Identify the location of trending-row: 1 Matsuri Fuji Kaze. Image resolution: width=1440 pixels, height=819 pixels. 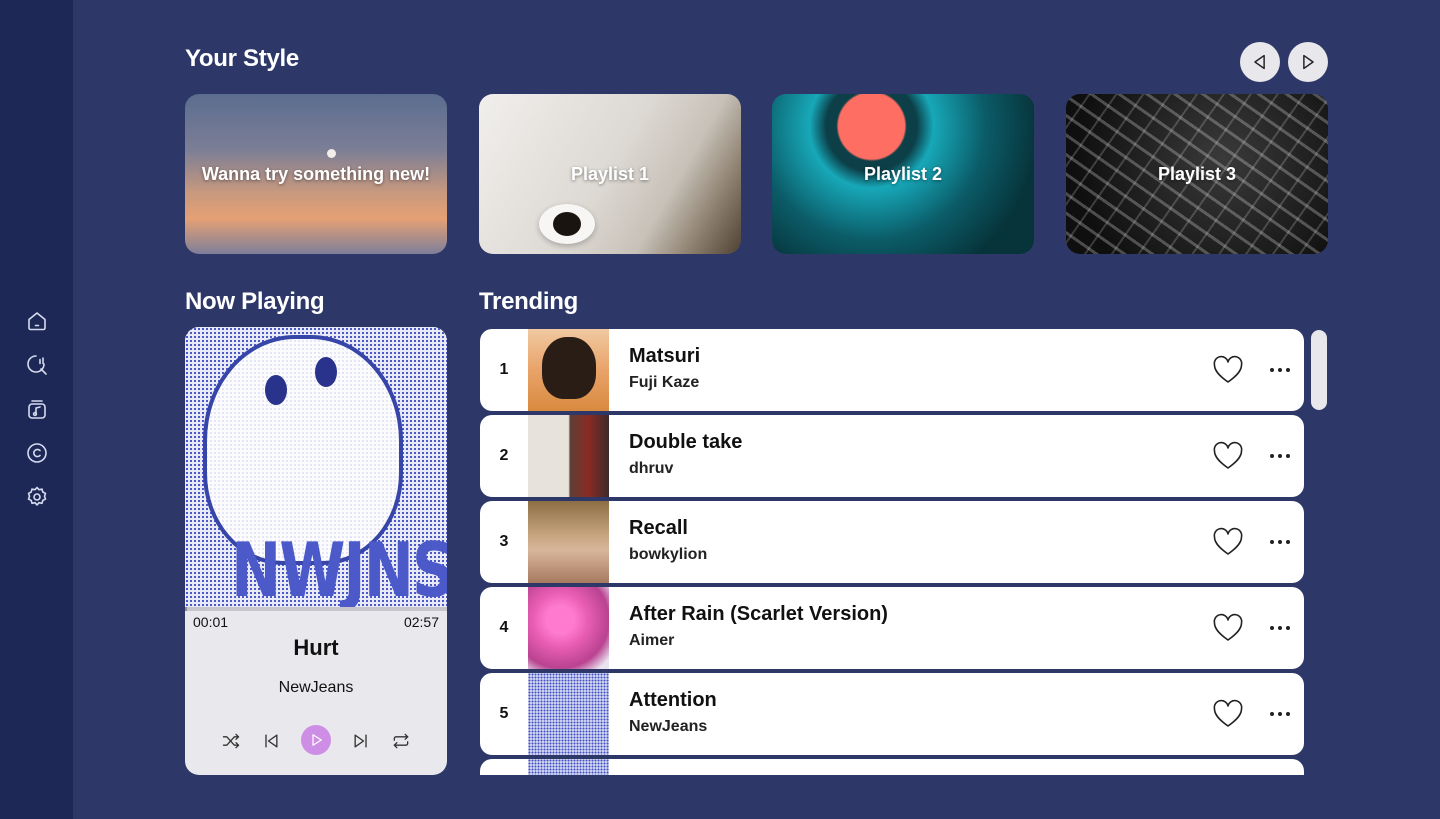
(892, 370).